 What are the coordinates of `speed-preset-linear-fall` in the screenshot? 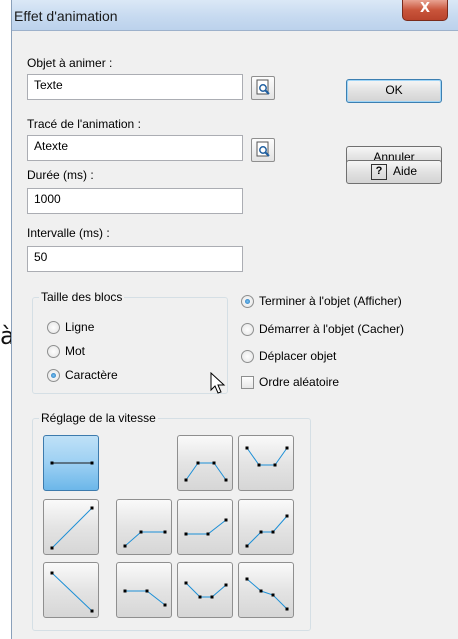 It's located at (71, 590).